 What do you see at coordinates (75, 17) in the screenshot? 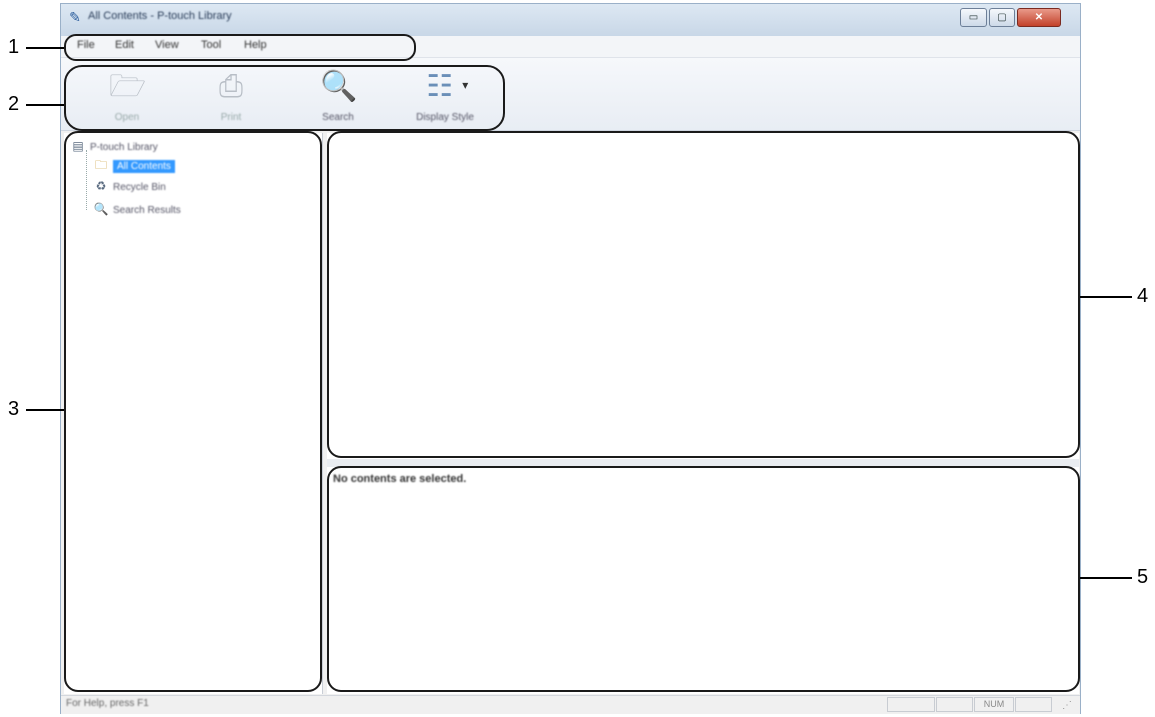
I see `p-touch-app-icon: ✎` at bounding box center [75, 17].